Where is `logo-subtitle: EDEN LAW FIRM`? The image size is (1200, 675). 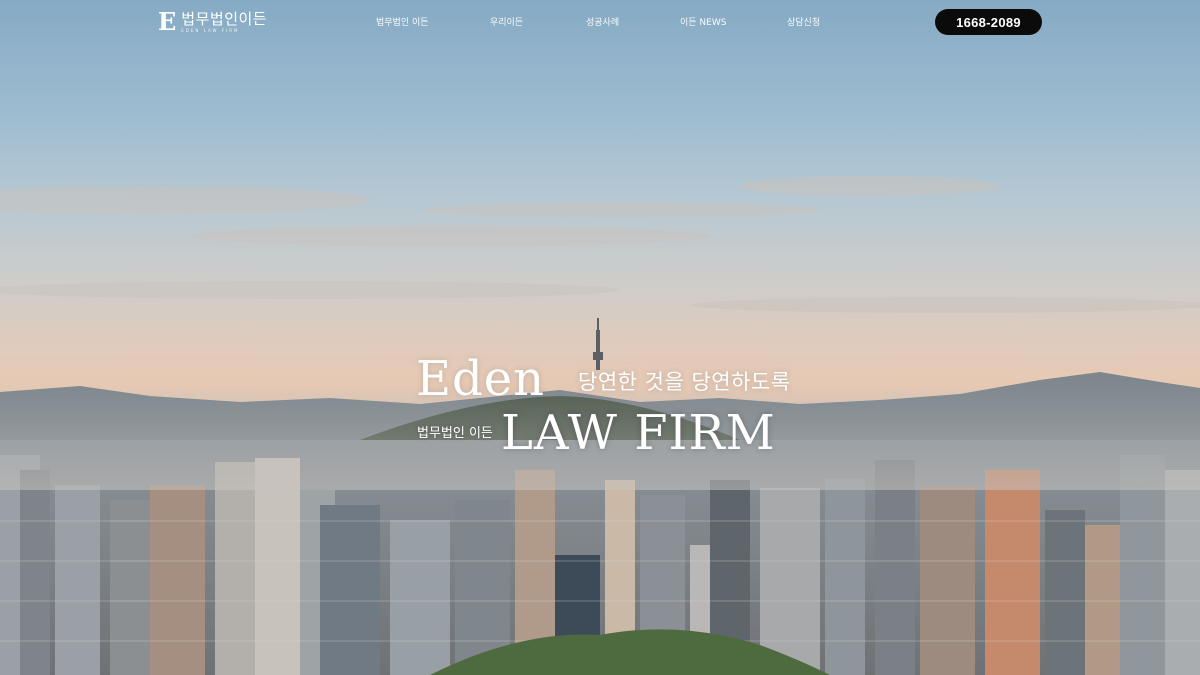 logo-subtitle: EDEN LAW FIRM is located at coordinates (210, 30).